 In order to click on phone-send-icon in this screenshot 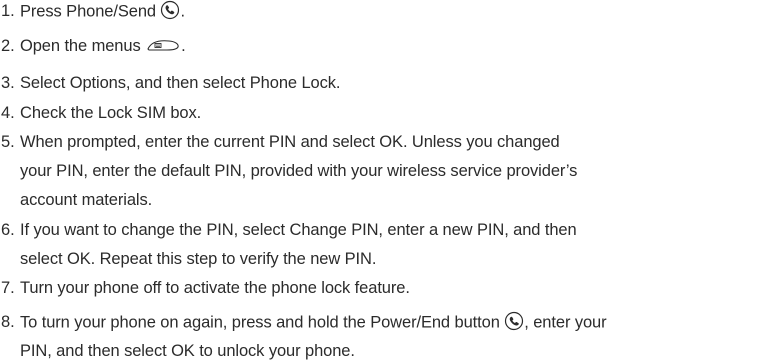, I will do `click(170, 10)`.